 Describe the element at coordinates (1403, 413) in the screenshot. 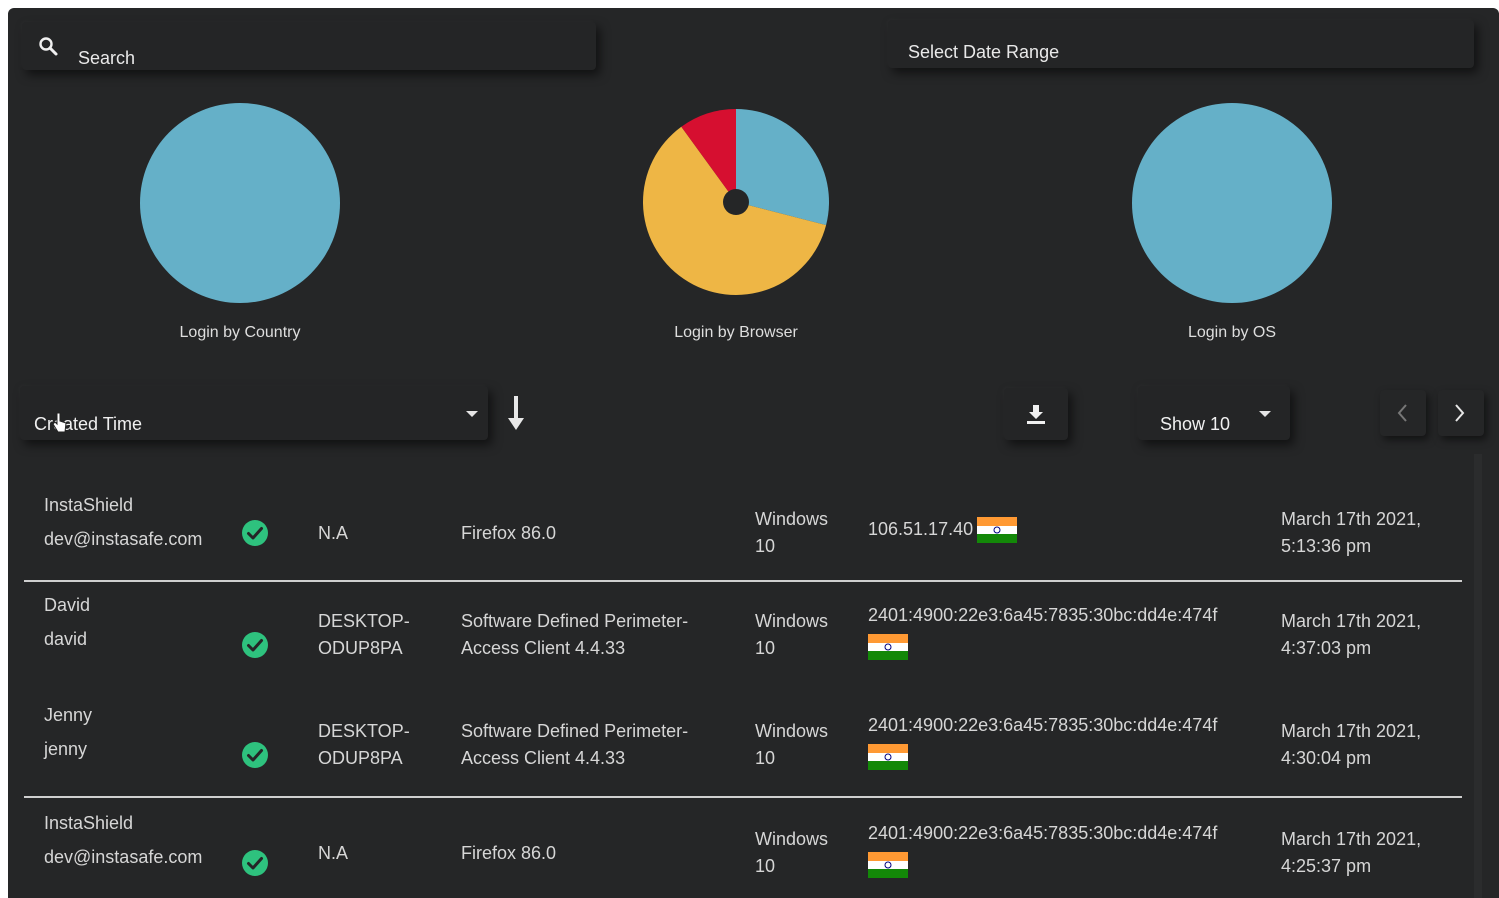

I see `prev-page-button` at that location.